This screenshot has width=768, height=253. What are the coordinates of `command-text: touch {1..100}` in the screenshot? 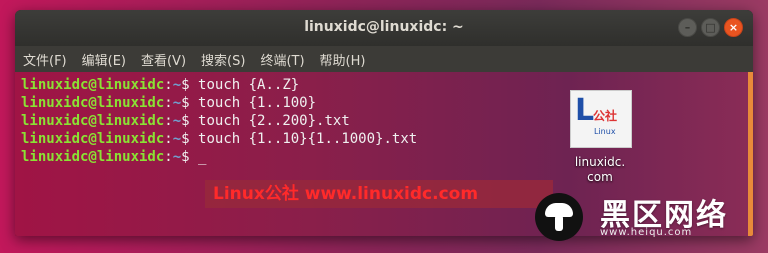 It's located at (257, 103).